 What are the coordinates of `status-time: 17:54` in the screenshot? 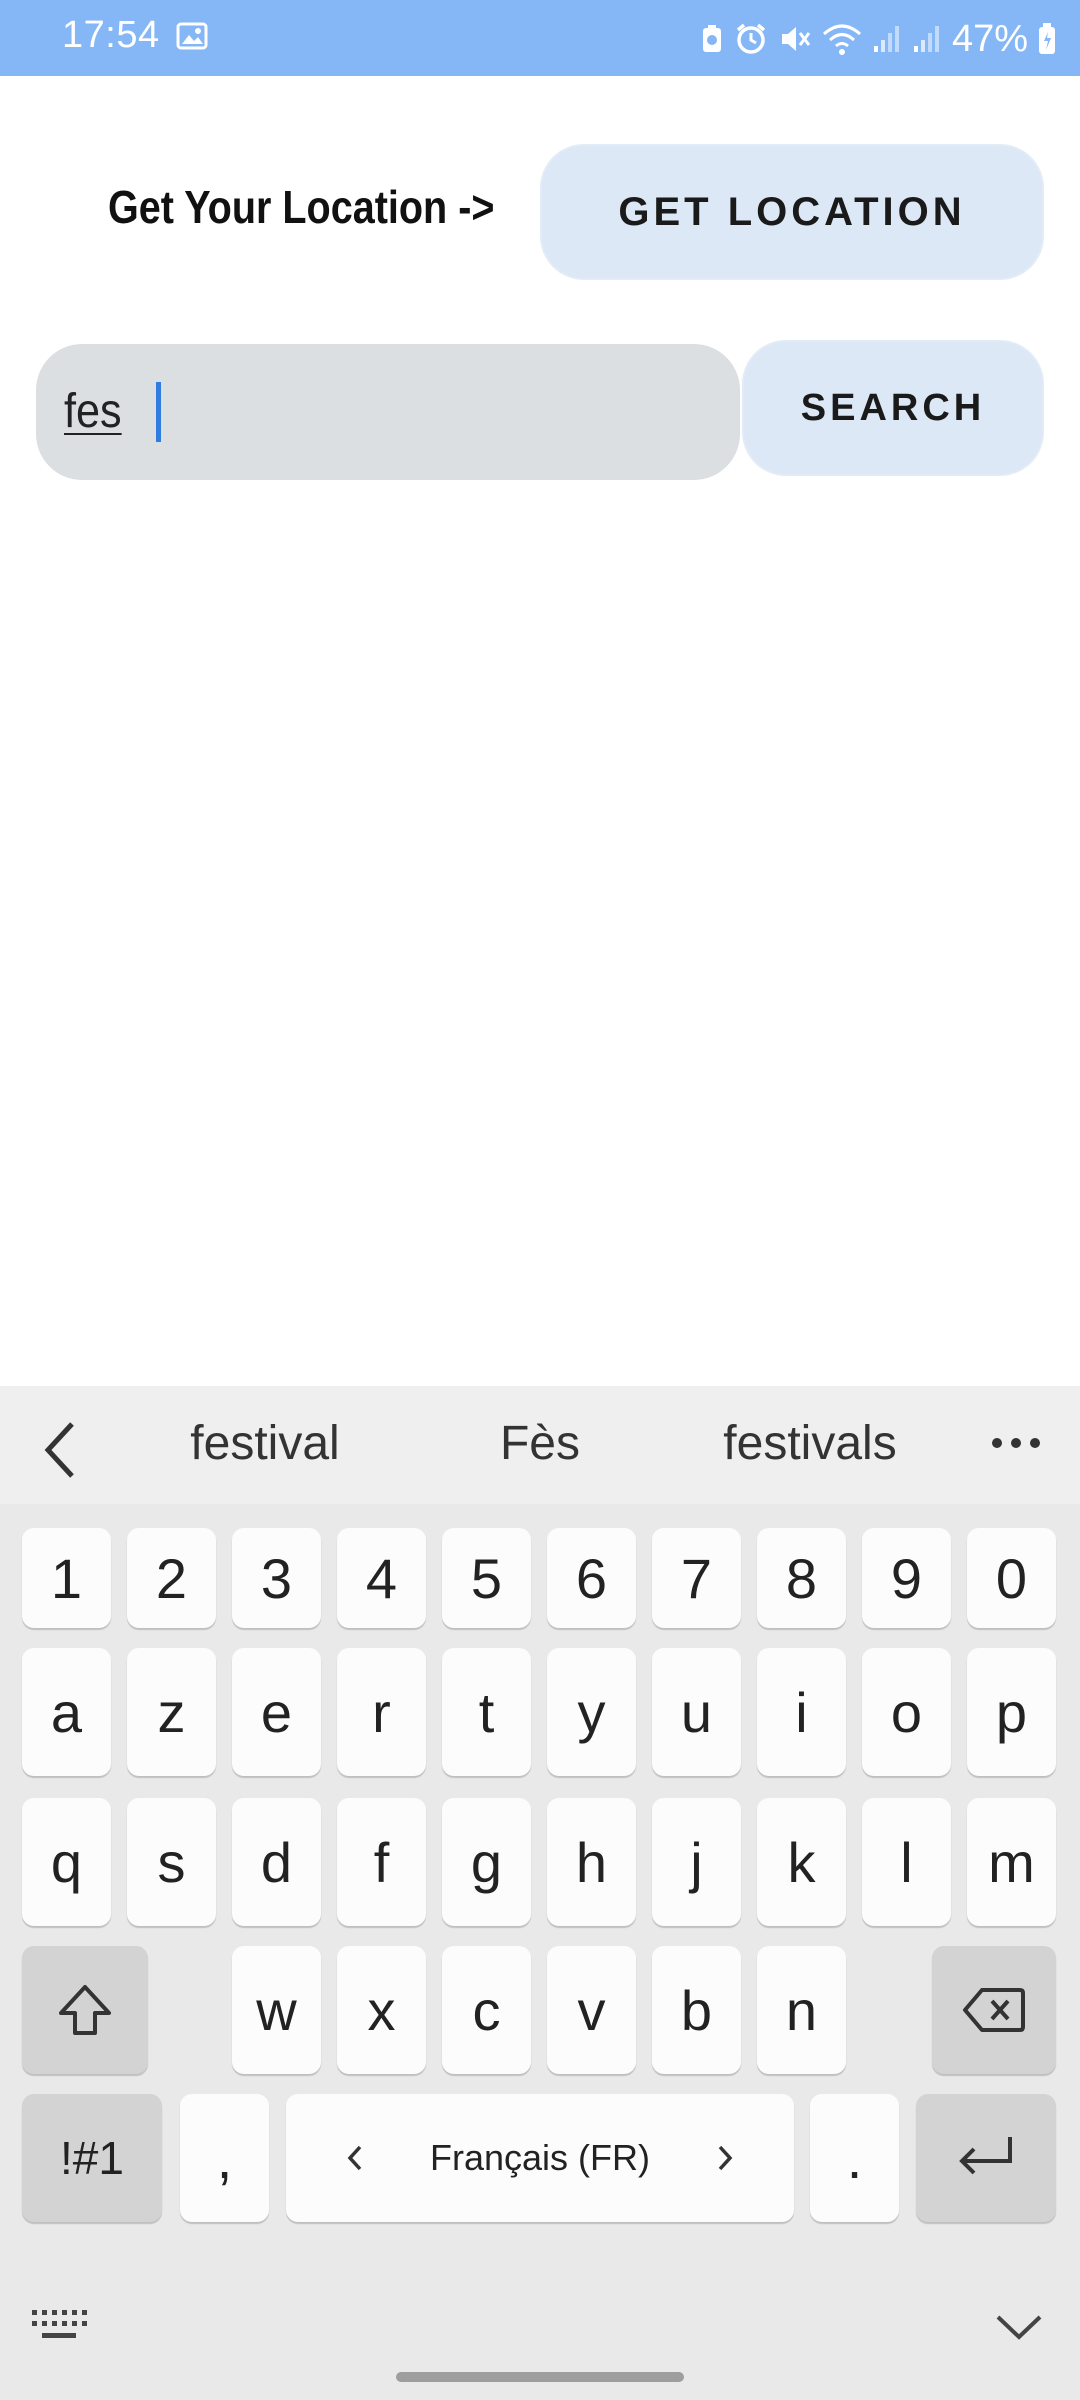 It's located at (111, 35).